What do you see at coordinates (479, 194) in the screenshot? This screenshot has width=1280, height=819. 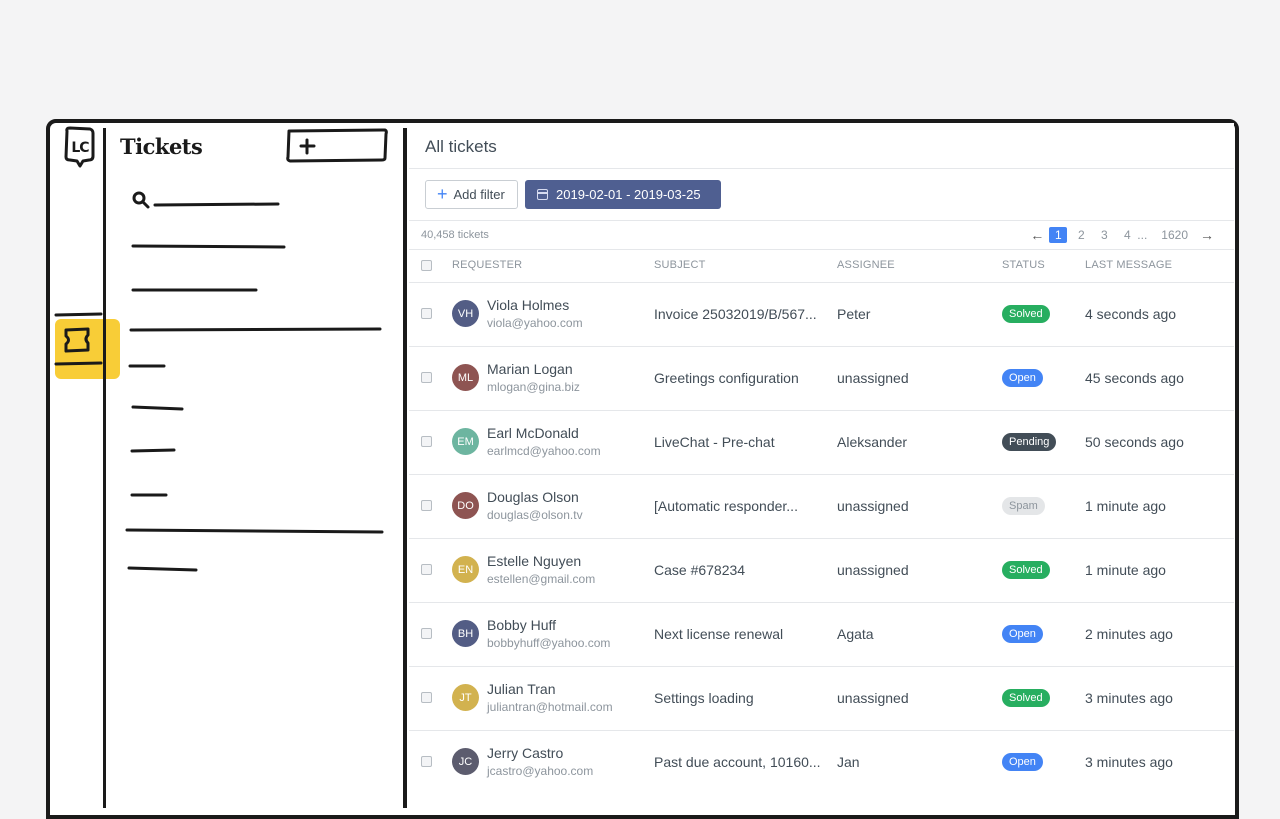 I see `add-filter-label: Add filter` at bounding box center [479, 194].